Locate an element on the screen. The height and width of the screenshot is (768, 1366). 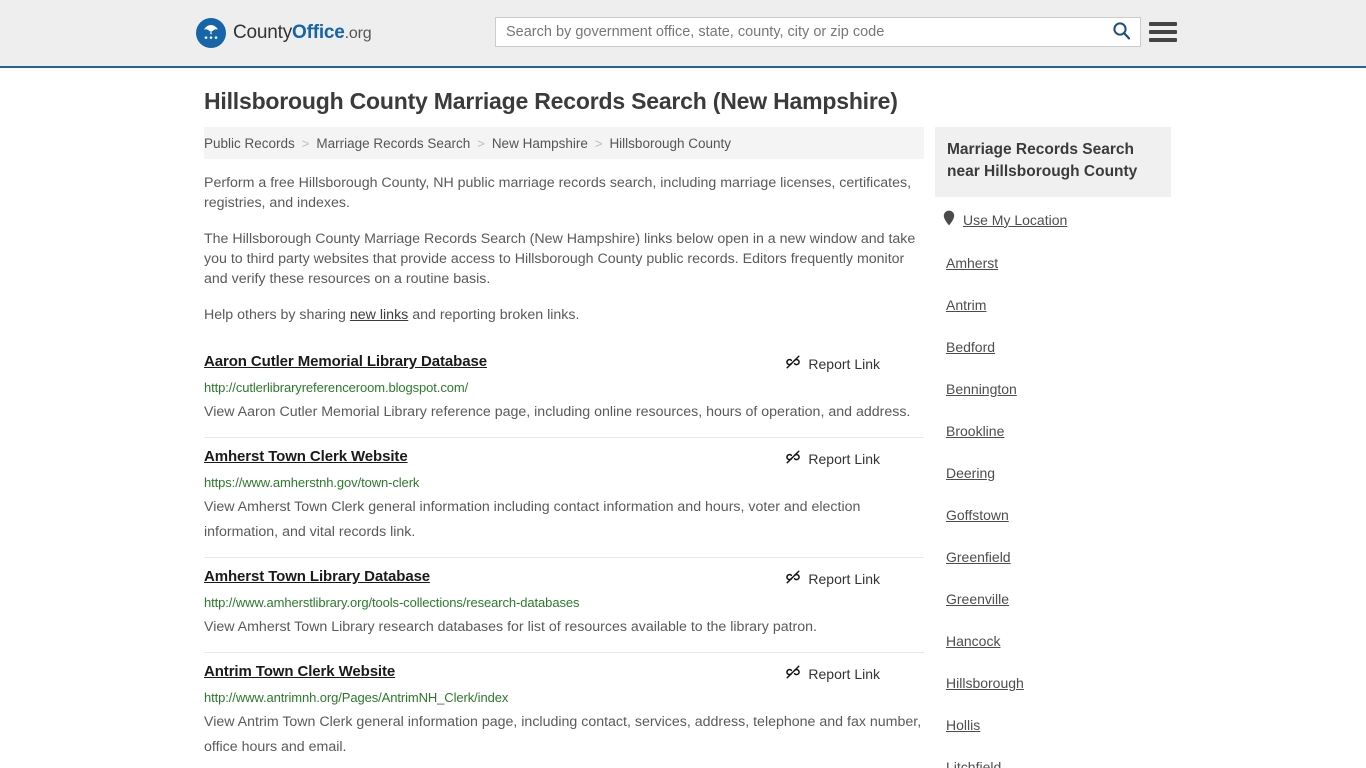
list-item: Bedford is located at coordinates (1053, 347).